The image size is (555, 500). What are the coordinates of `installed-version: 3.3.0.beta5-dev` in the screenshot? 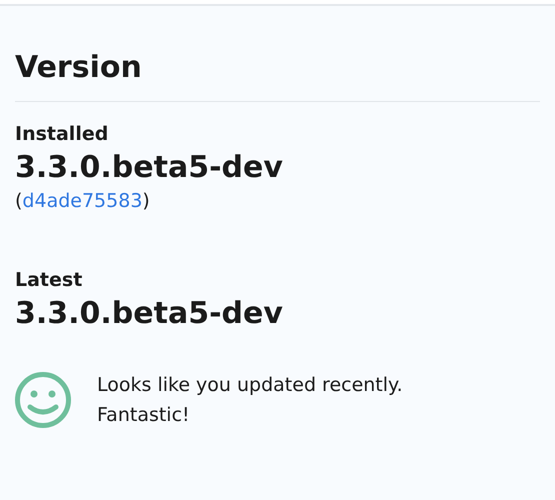 It's located at (149, 168).